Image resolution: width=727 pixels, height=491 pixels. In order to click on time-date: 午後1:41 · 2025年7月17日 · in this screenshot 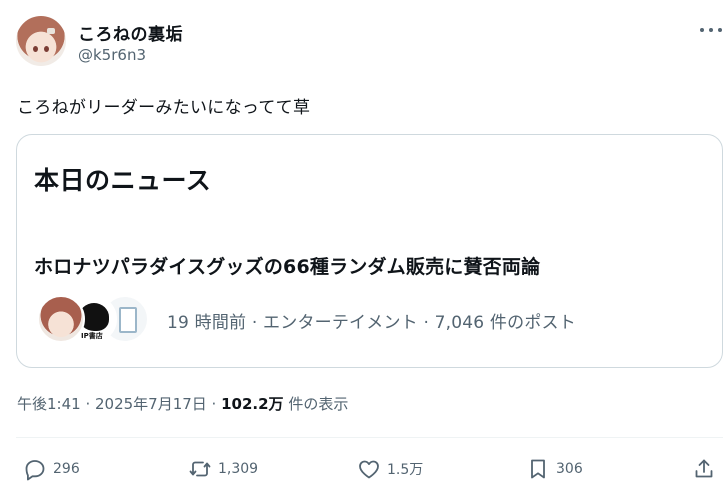, I will do `click(119, 404)`.